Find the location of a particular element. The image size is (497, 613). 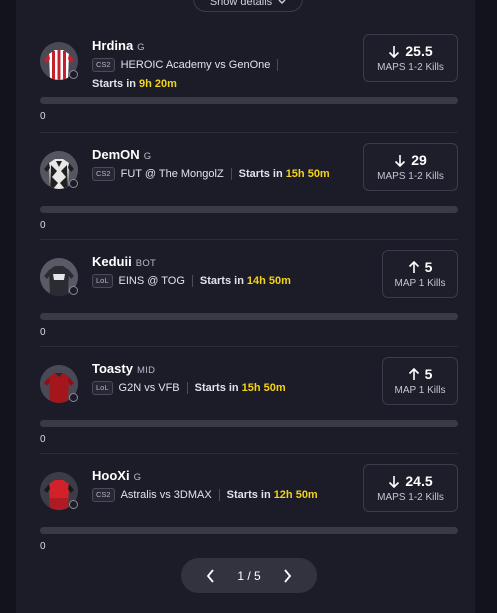

starts-time: 12h 50m is located at coordinates (295, 495).